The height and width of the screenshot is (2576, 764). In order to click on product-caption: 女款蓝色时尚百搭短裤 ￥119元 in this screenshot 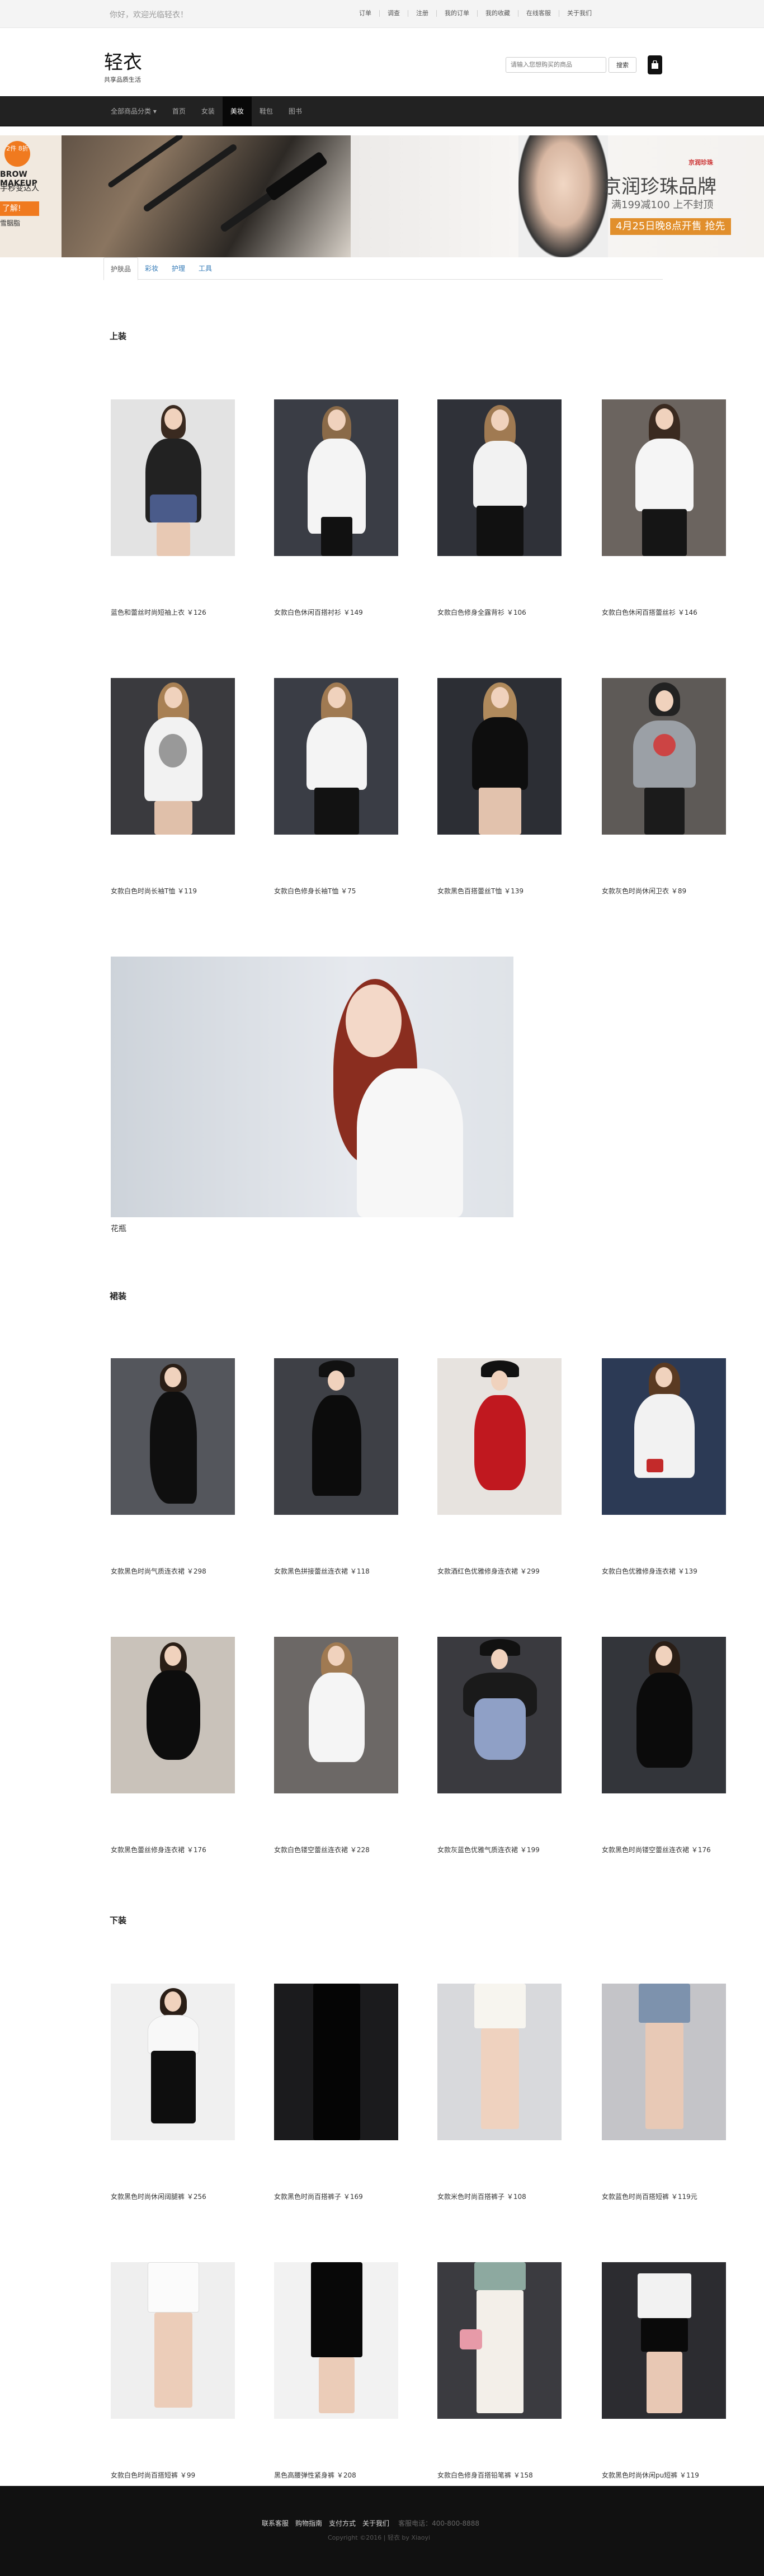, I will do `click(683, 2196)`.